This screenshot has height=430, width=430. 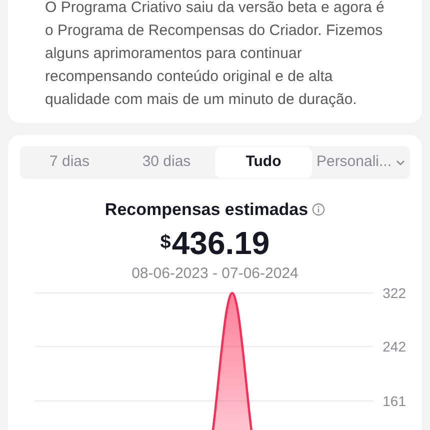 What do you see at coordinates (394, 401) in the screenshot?
I see `y-axis-label: 161` at bounding box center [394, 401].